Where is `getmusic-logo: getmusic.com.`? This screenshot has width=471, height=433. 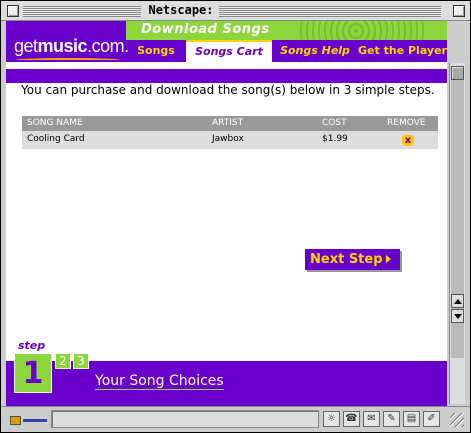 getmusic-logo: getmusic.com. is located at coordinates (71, 48).